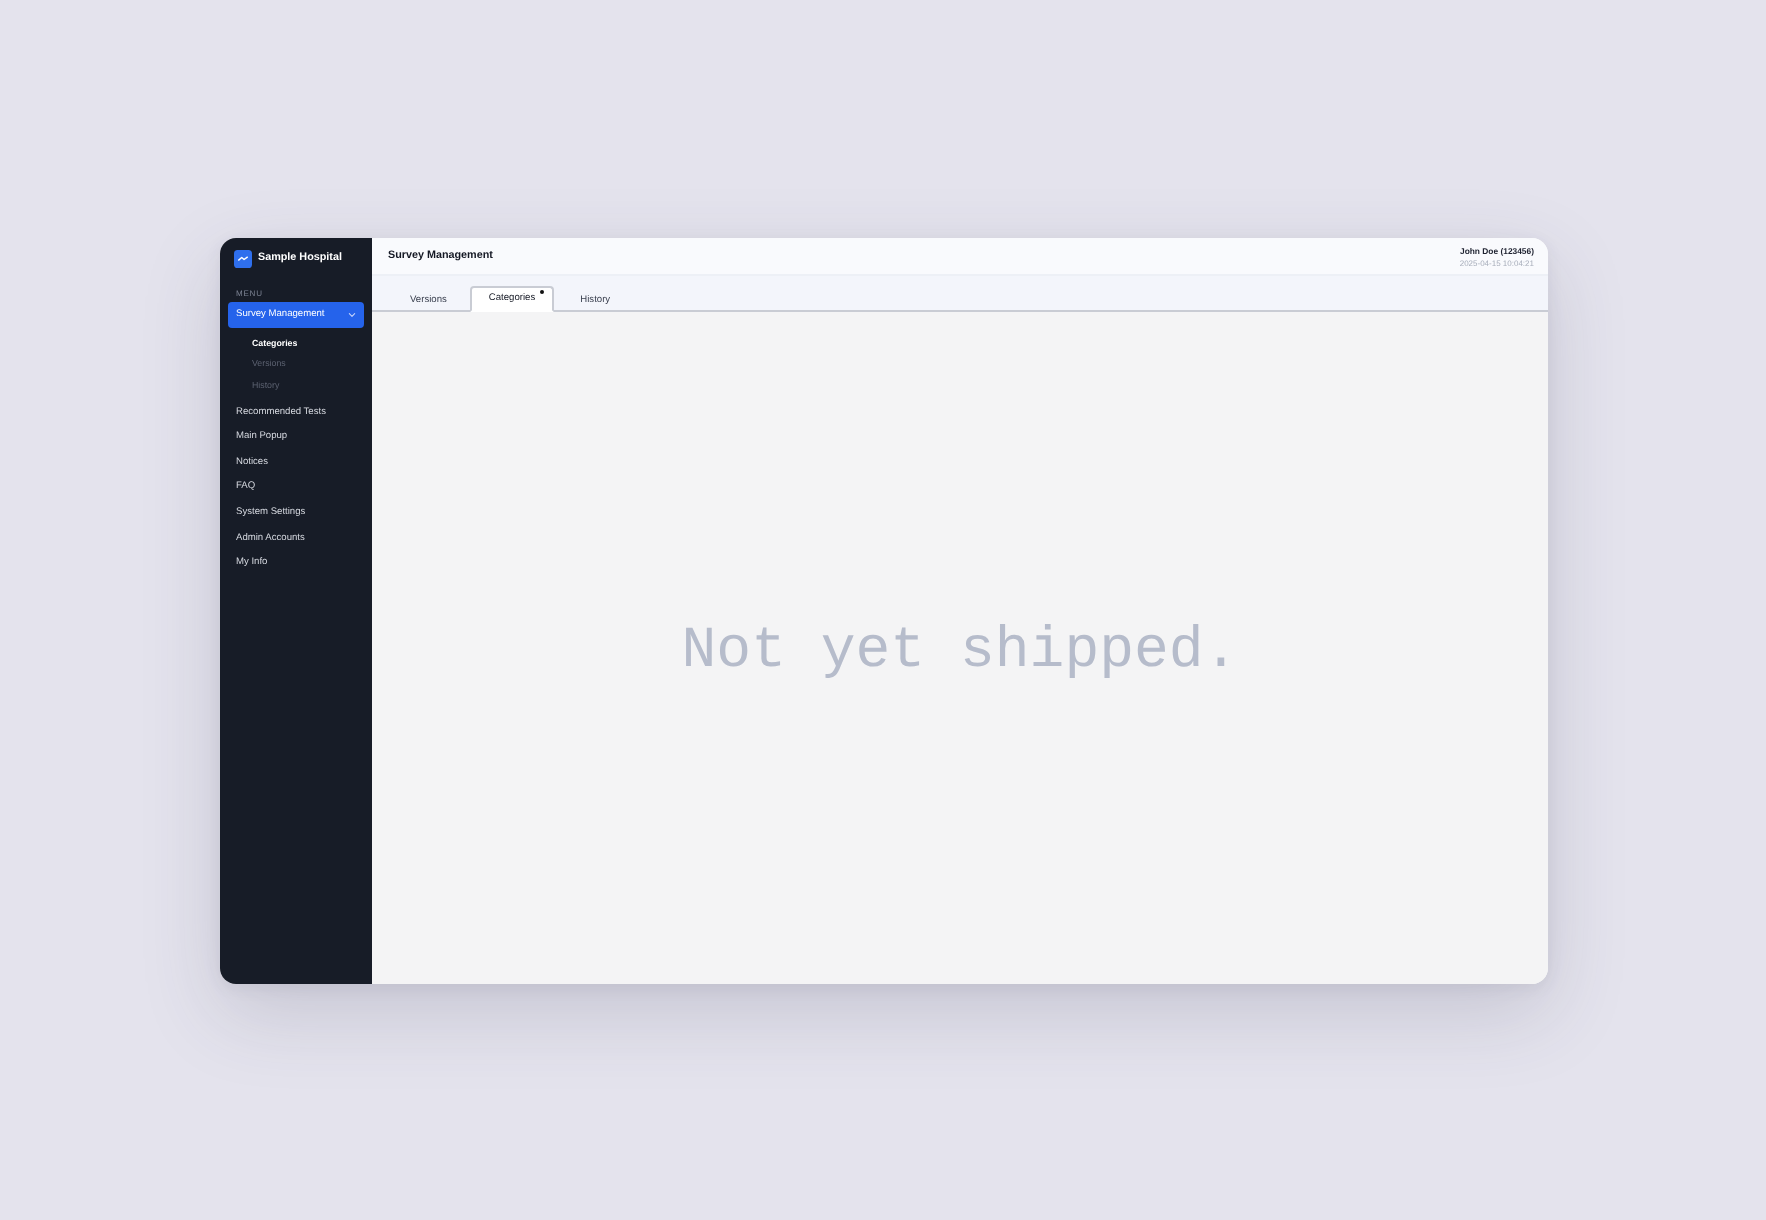  I want to click on placeholder-message: Not yet shipped., so click(960, 650).